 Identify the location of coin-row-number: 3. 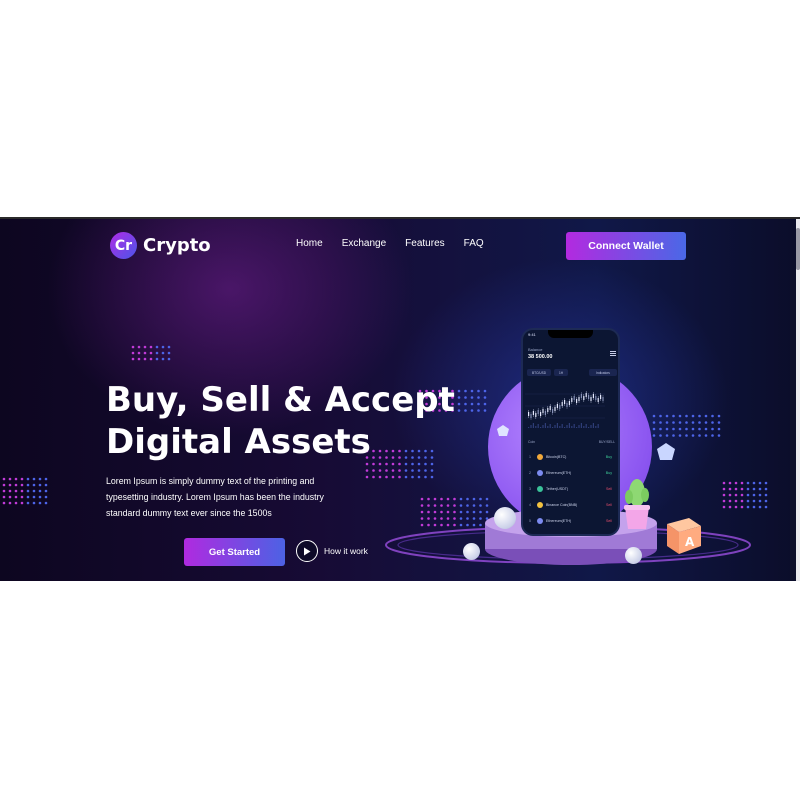
(530, 489).